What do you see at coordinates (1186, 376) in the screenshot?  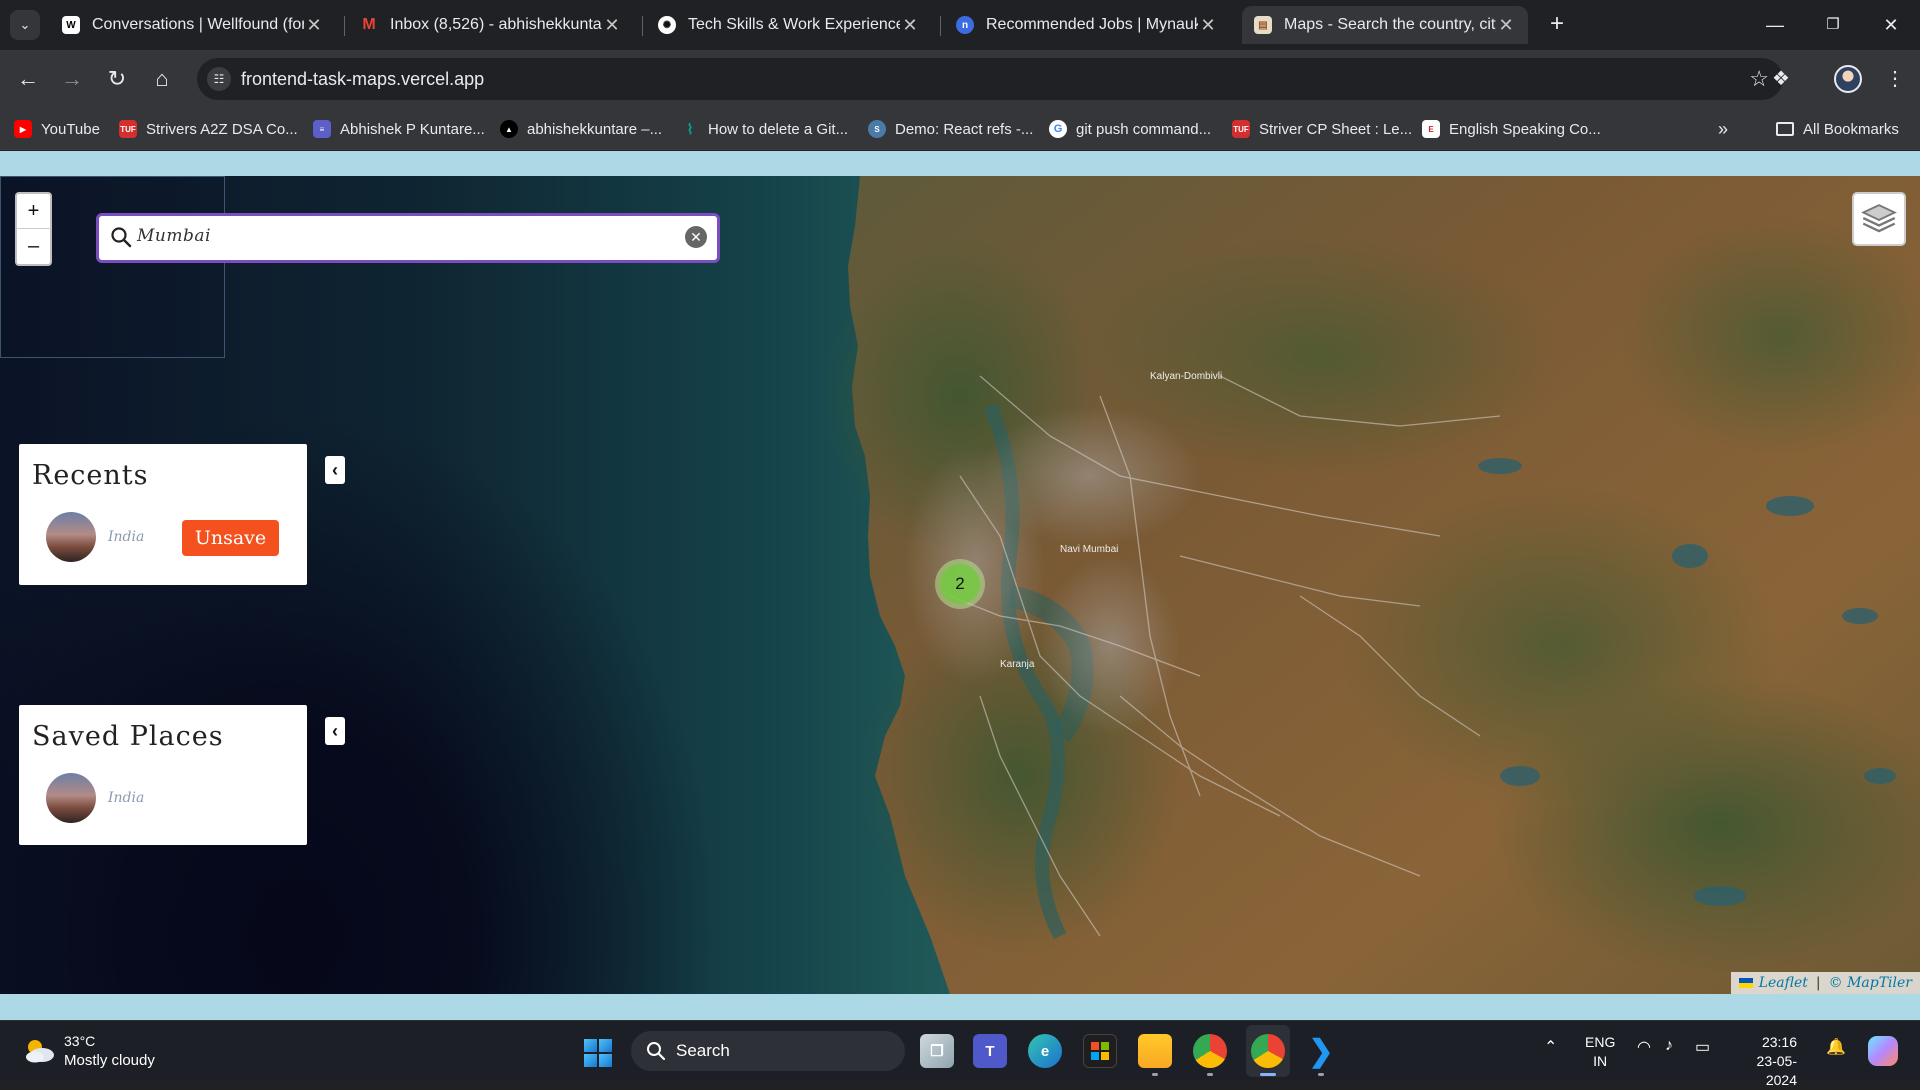 I see `map-label-kalyan: Kalyan-Dombivli` at bounding box center [1186, 376].